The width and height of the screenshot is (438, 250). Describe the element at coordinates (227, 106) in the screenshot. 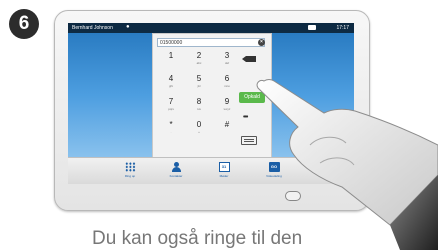

I see `key-9: 9 wxyz` at that location.